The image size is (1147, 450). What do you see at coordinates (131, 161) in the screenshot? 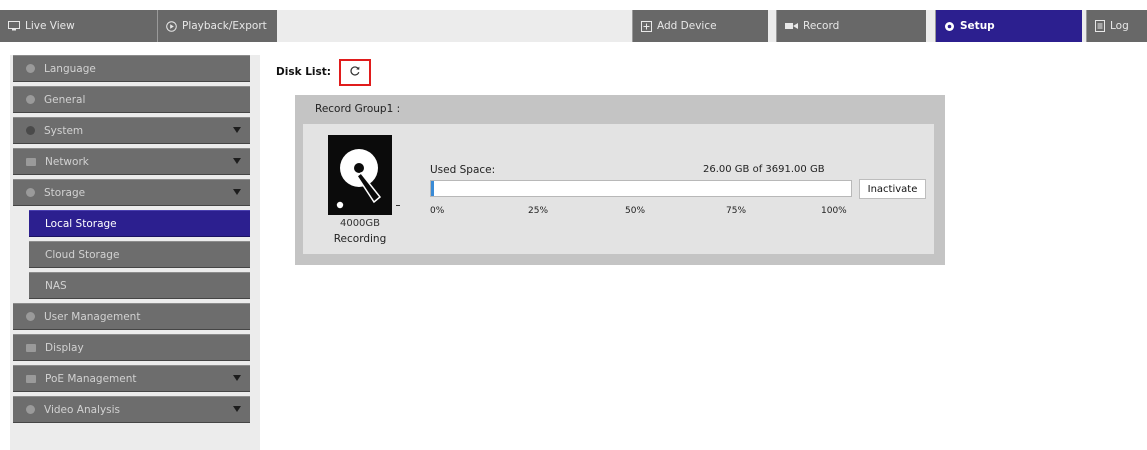
I see `sidebar-item-network: Network` at bounding box center [131, 161].